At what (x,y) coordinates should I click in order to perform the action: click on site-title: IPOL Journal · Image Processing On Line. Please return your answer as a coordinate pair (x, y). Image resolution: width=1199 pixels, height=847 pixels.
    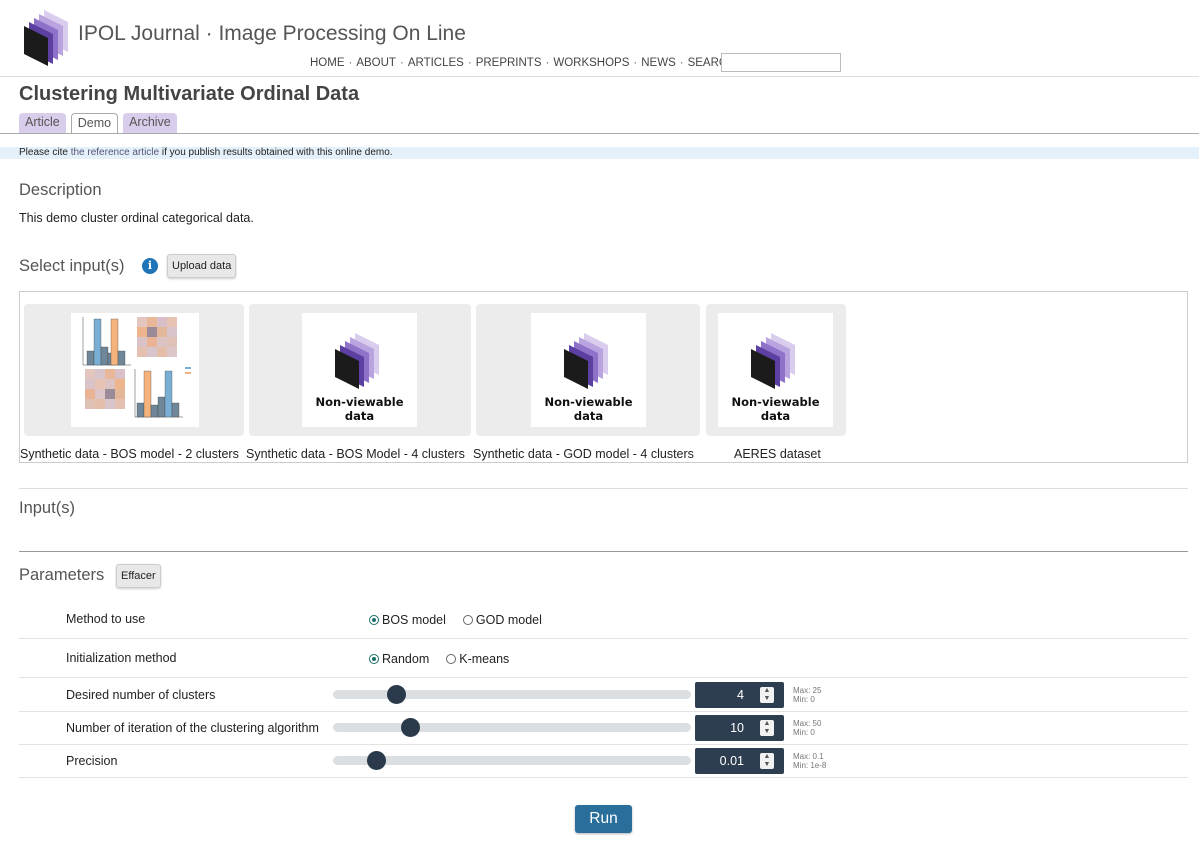
    Looking at the image, I should click on (272, 34).